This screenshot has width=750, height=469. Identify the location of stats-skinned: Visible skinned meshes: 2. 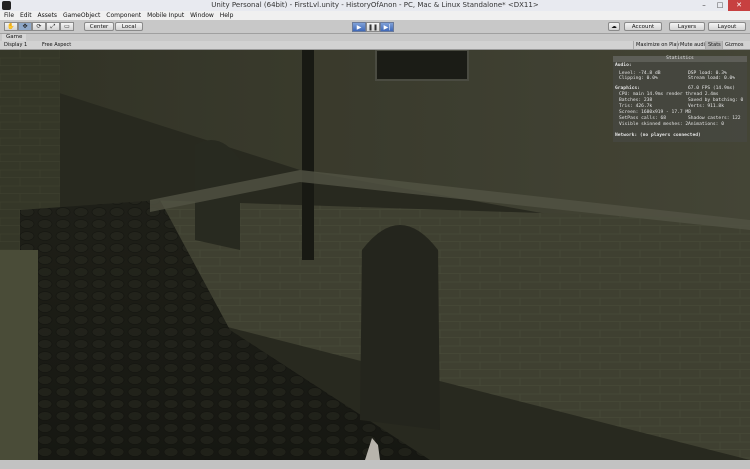
(654, 124).